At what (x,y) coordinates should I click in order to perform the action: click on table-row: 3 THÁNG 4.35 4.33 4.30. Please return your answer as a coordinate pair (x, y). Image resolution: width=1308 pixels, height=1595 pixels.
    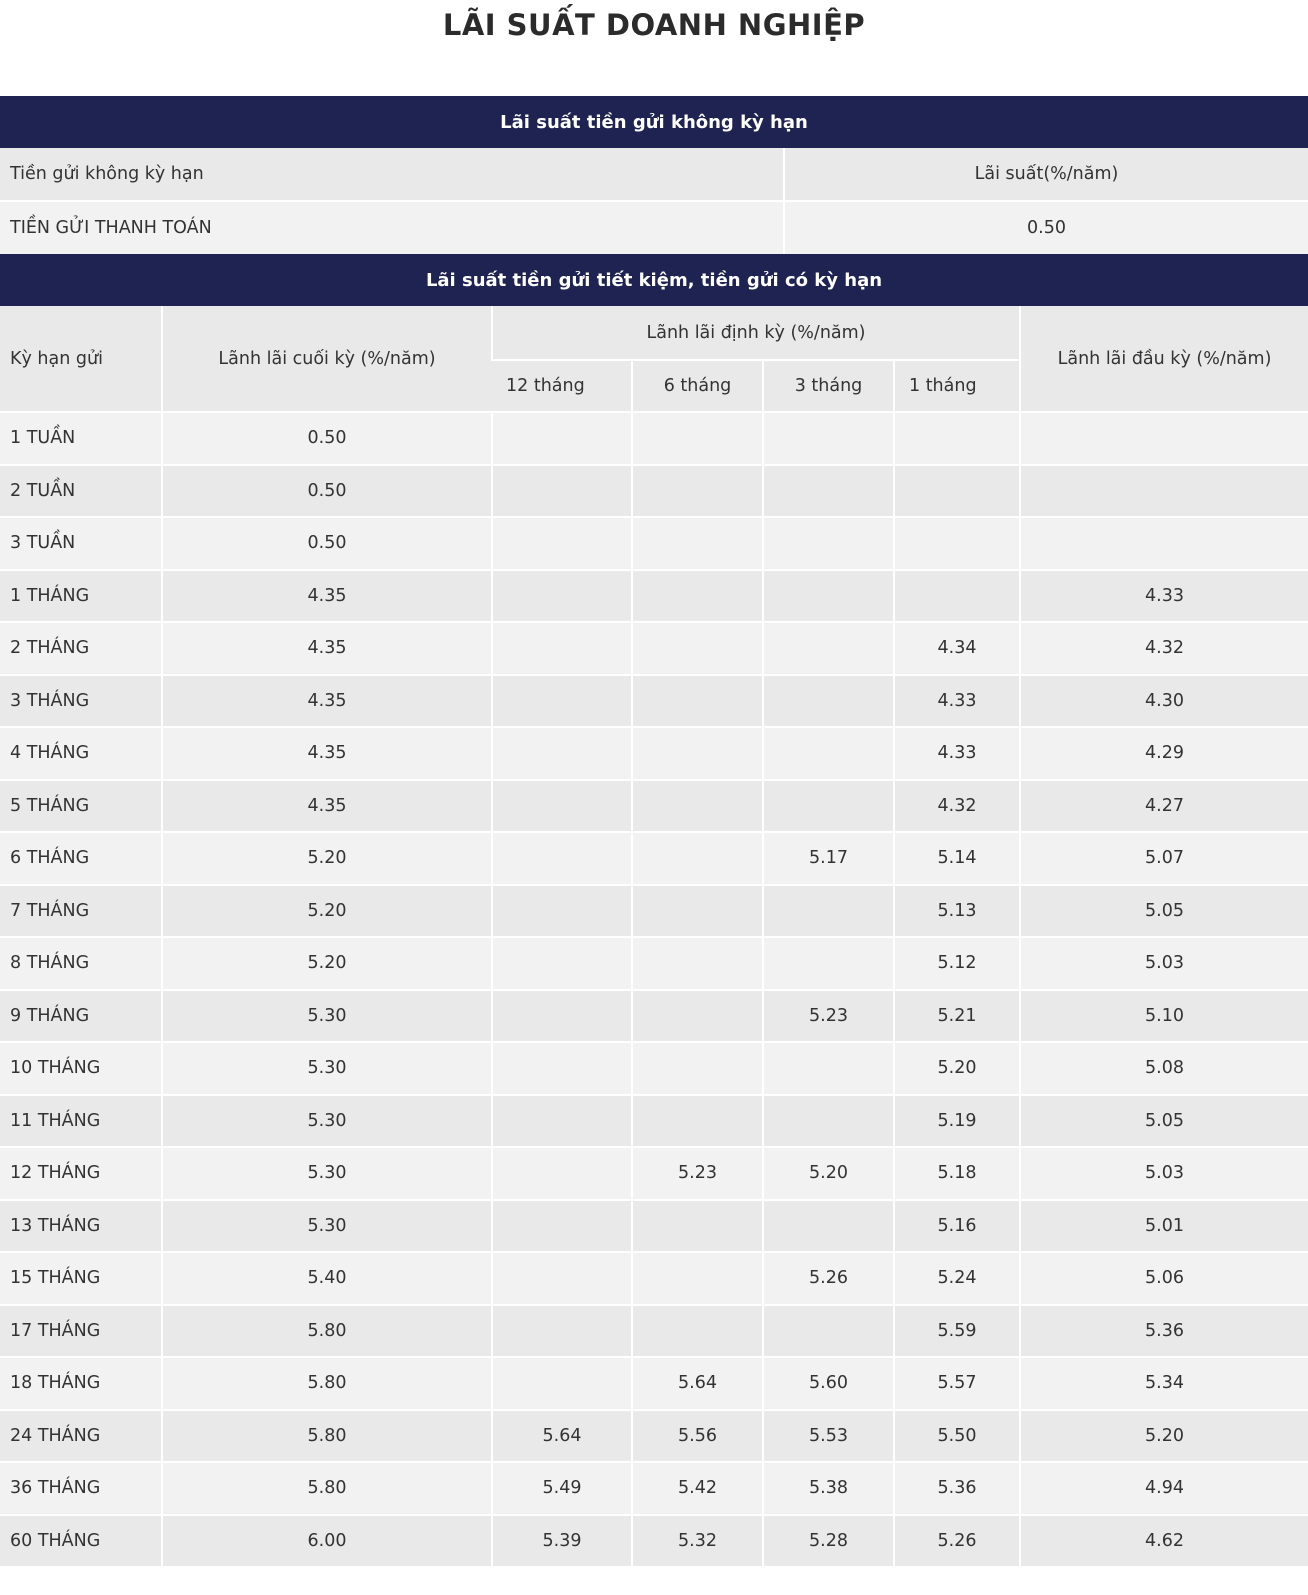
    Looking at the image, I should click on (654, 701).